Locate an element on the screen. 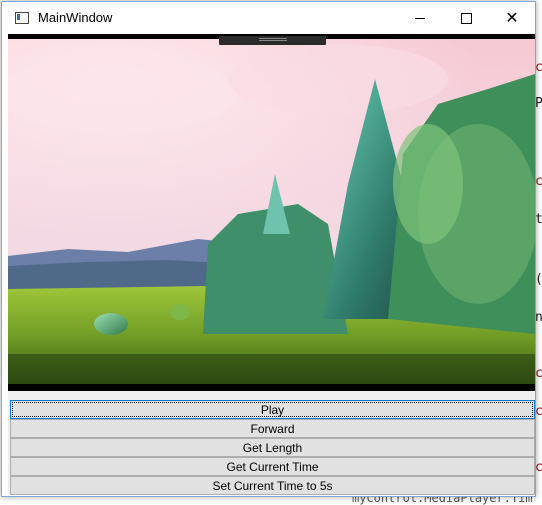  app-icon is located at coordinates (22, 18).